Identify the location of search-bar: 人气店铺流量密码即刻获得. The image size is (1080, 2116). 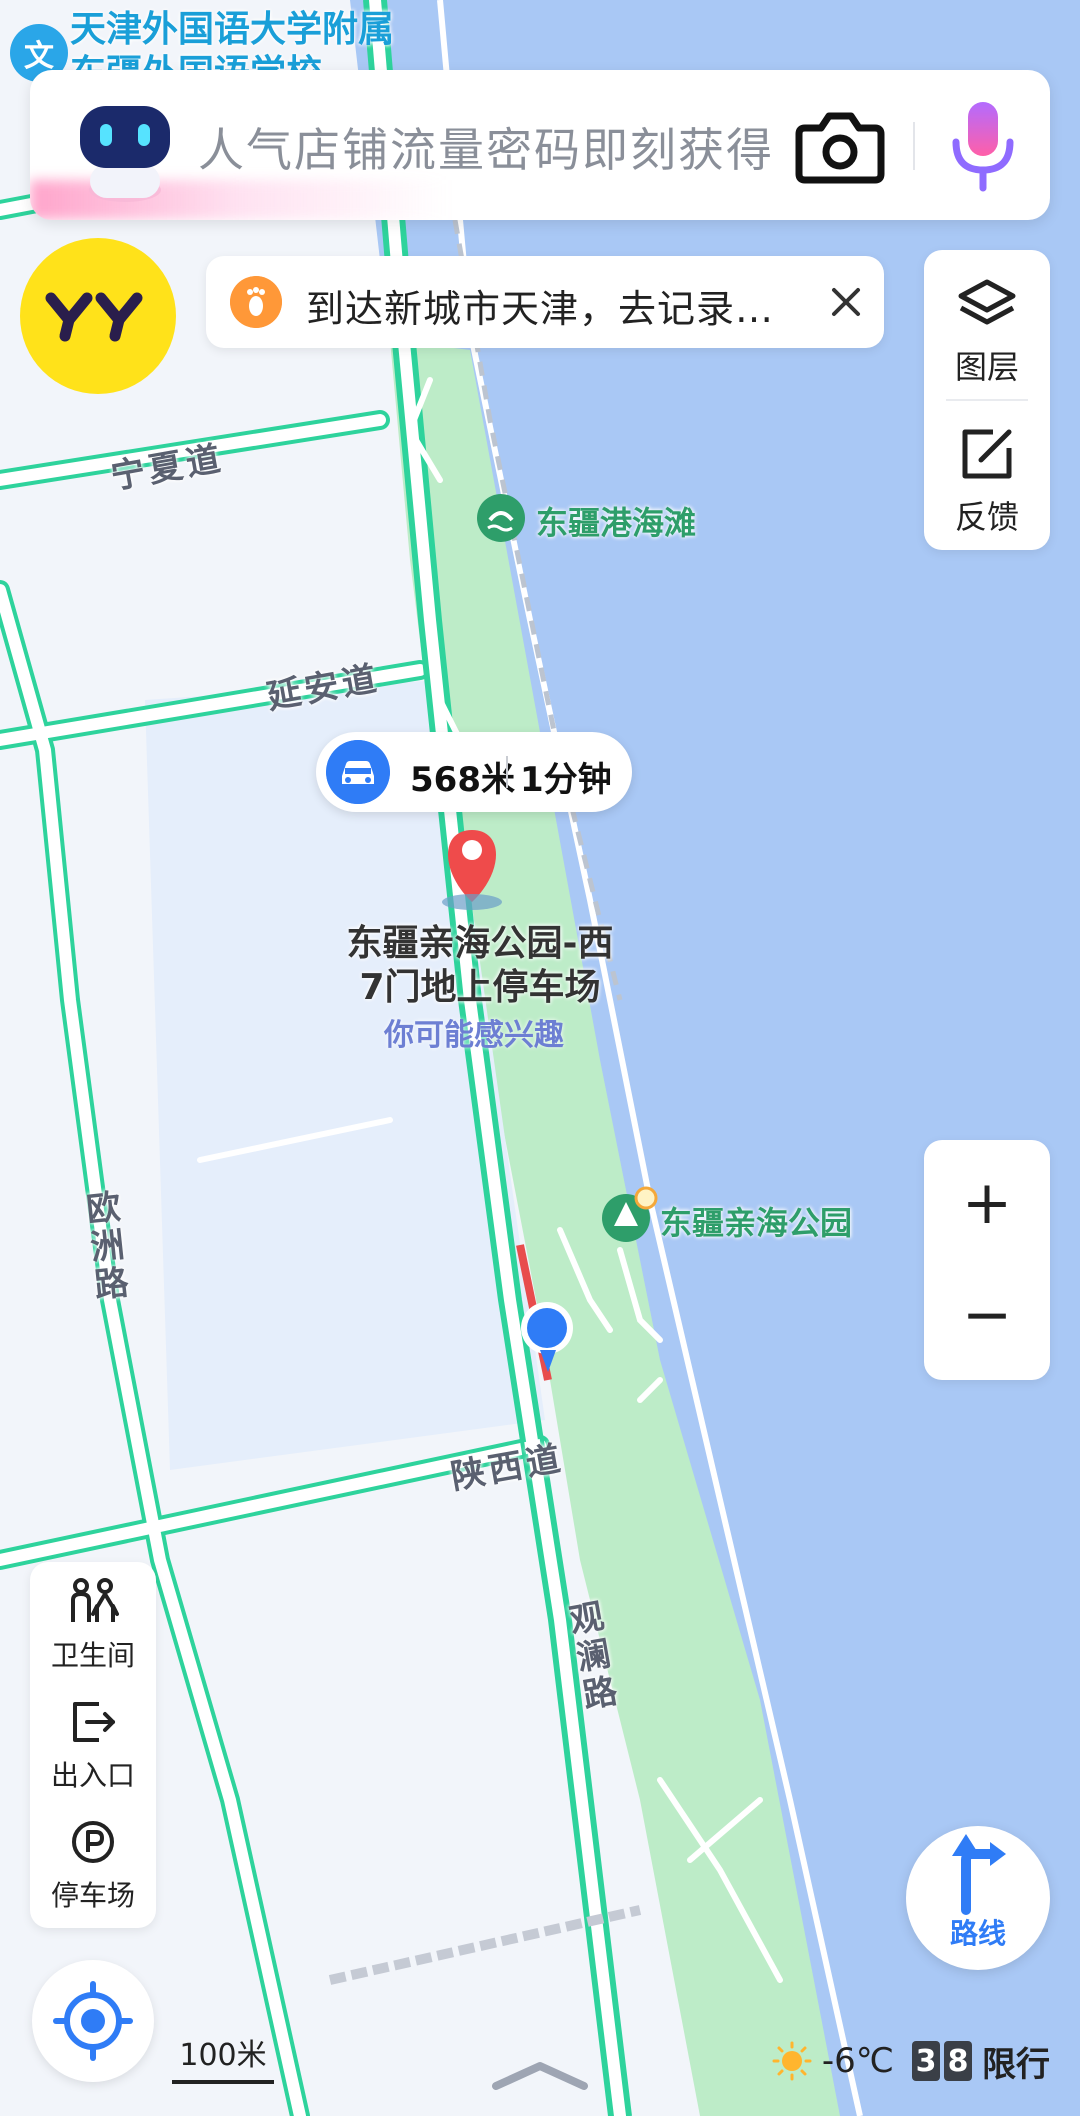
(540, 145).